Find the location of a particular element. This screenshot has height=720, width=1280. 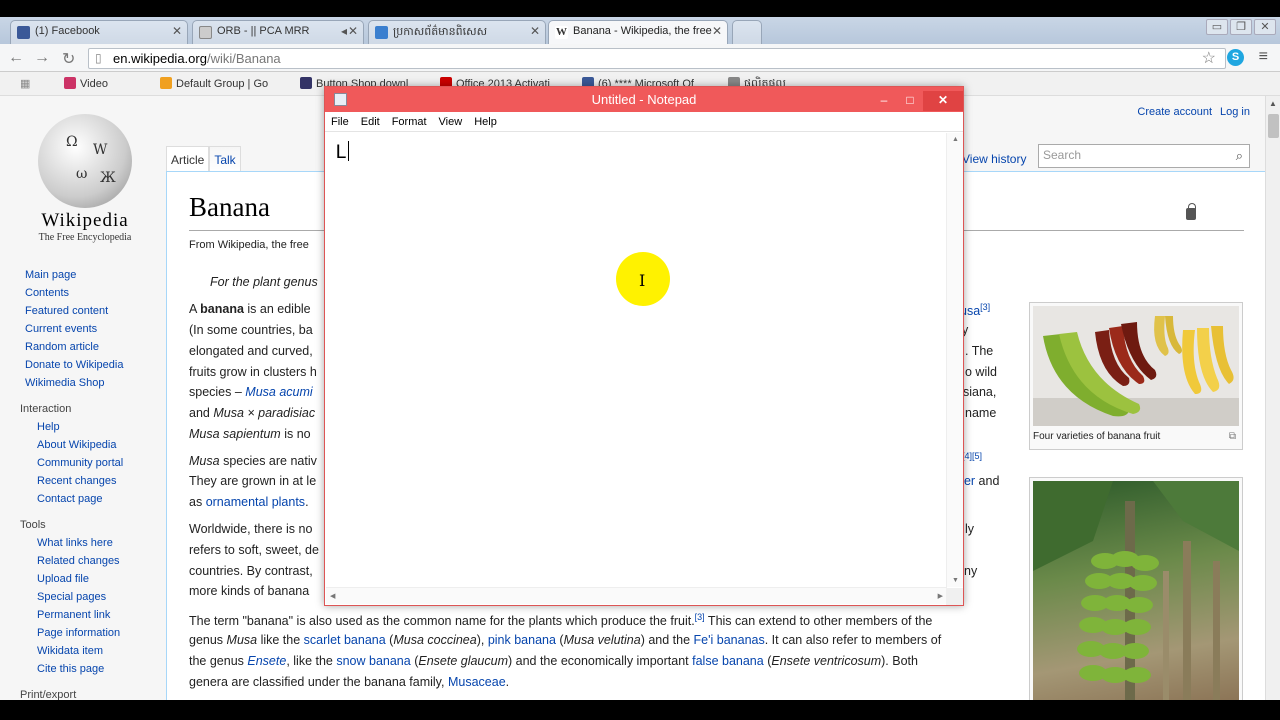

sidebar-item-about: About Wikipedia is located at coordinates (90, 445).